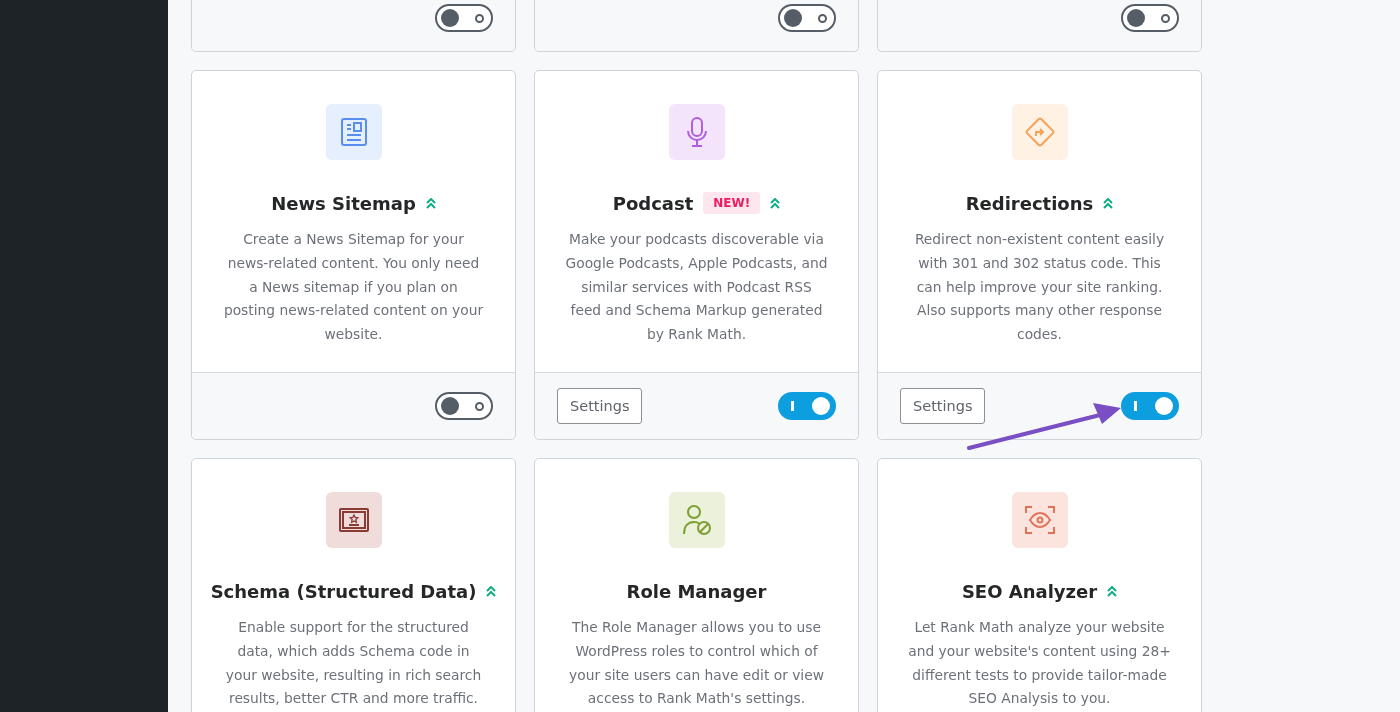 The width and height of the screenshot is (1400, 712). What do you see at coordinates (353, 287) in the screenshot?
I see `module-description: Create a News Sitemap for your news-related content. You only need a News sitemap if you plan on posting news-related content on your website.` at bounding box center [353, 287].